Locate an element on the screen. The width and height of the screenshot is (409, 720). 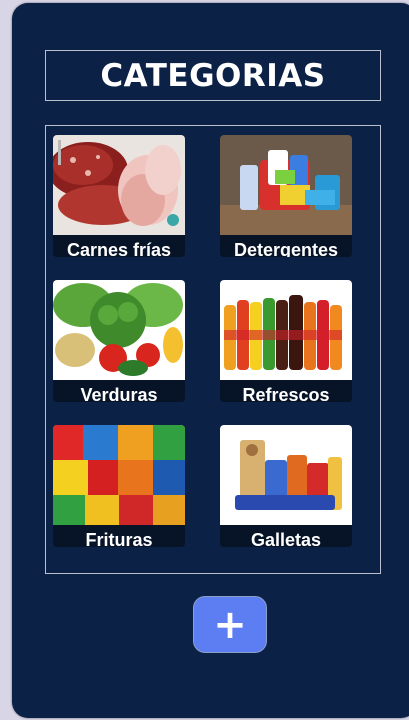
cookies-packages-image is located at coordinates (286, 475).